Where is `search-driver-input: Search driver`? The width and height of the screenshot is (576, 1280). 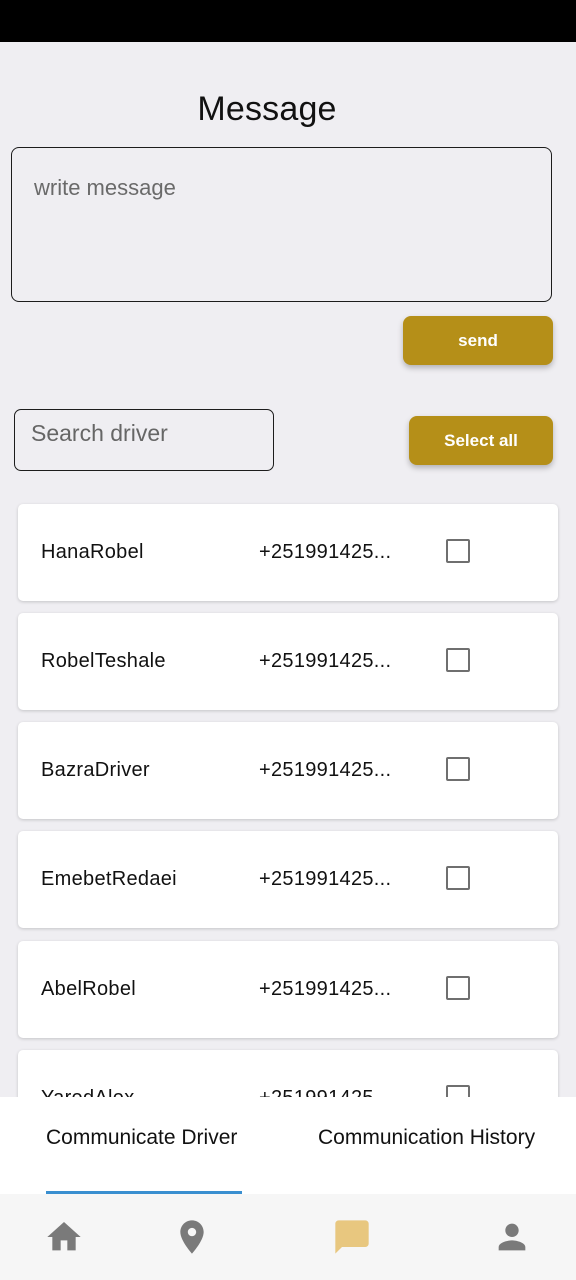
search-driver-input: Search driver is located at coordinates (144, 440).